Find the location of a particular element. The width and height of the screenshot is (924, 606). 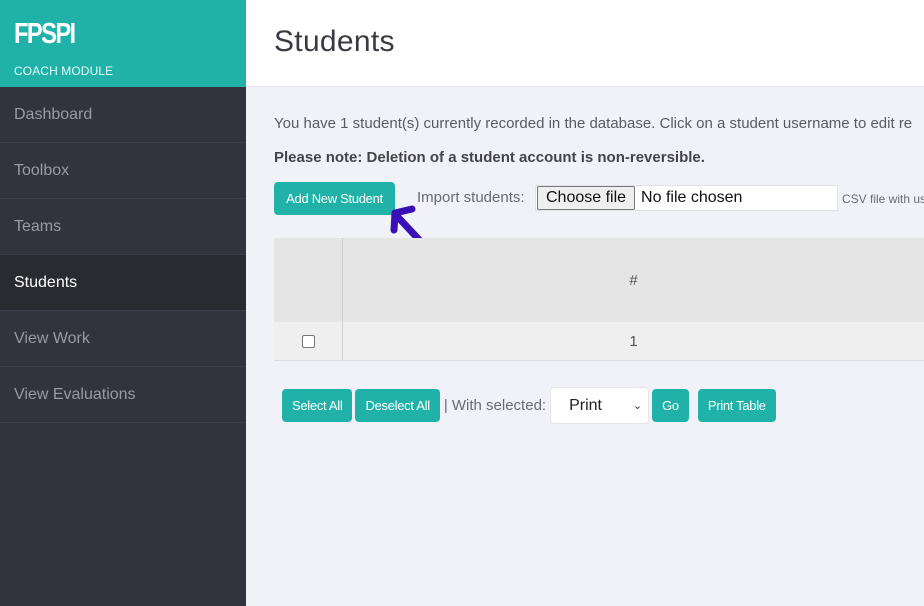

add-new-student-button: Add New Student is located at coordinates (334, 198).